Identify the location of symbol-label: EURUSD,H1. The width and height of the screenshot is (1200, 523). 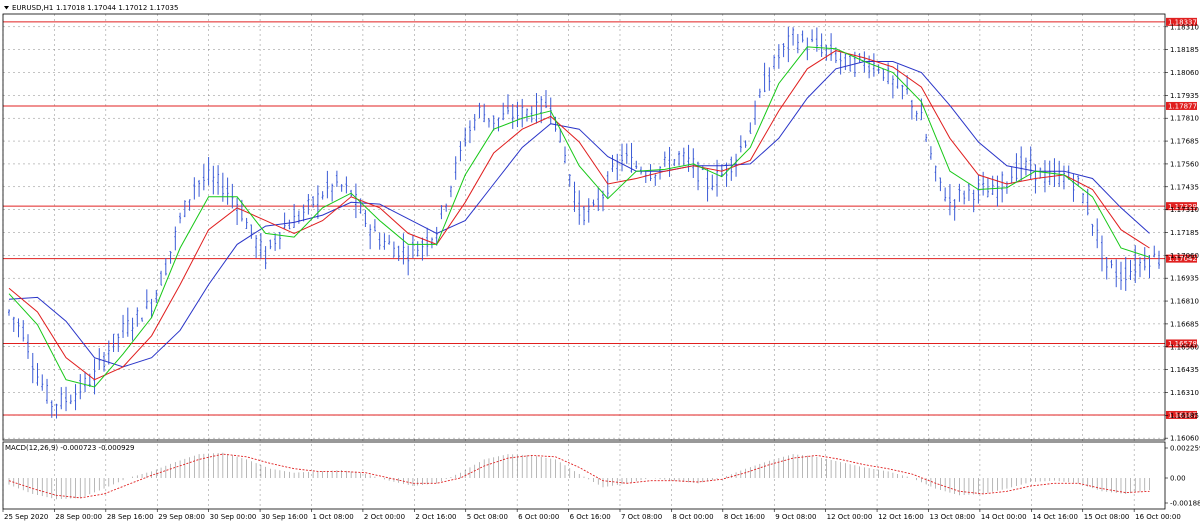
(32, 8).